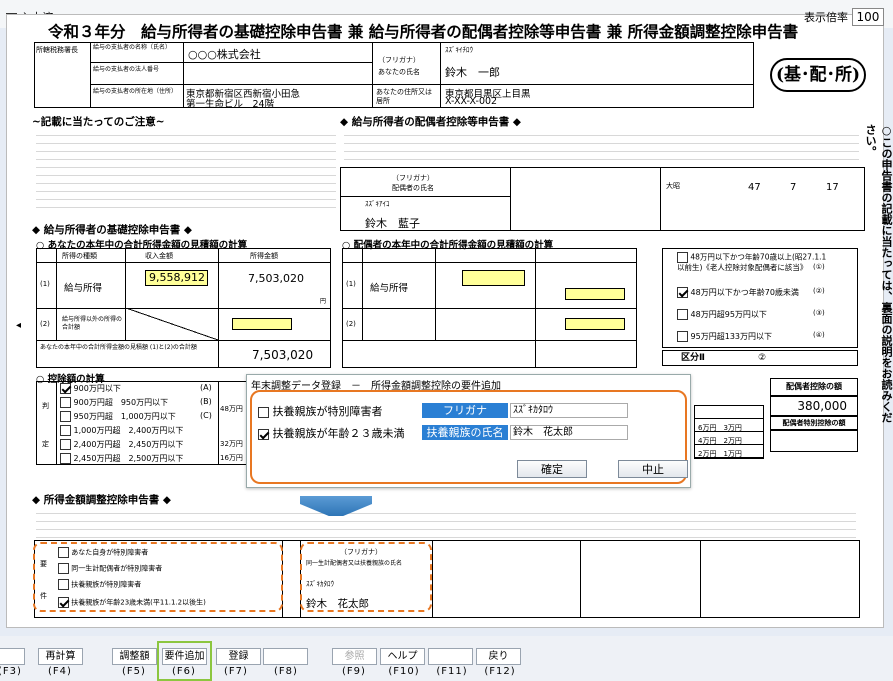  Describe the element at coordinates (402, 656) in the screenshot. I see `help-button: ヘルプ` at that location.